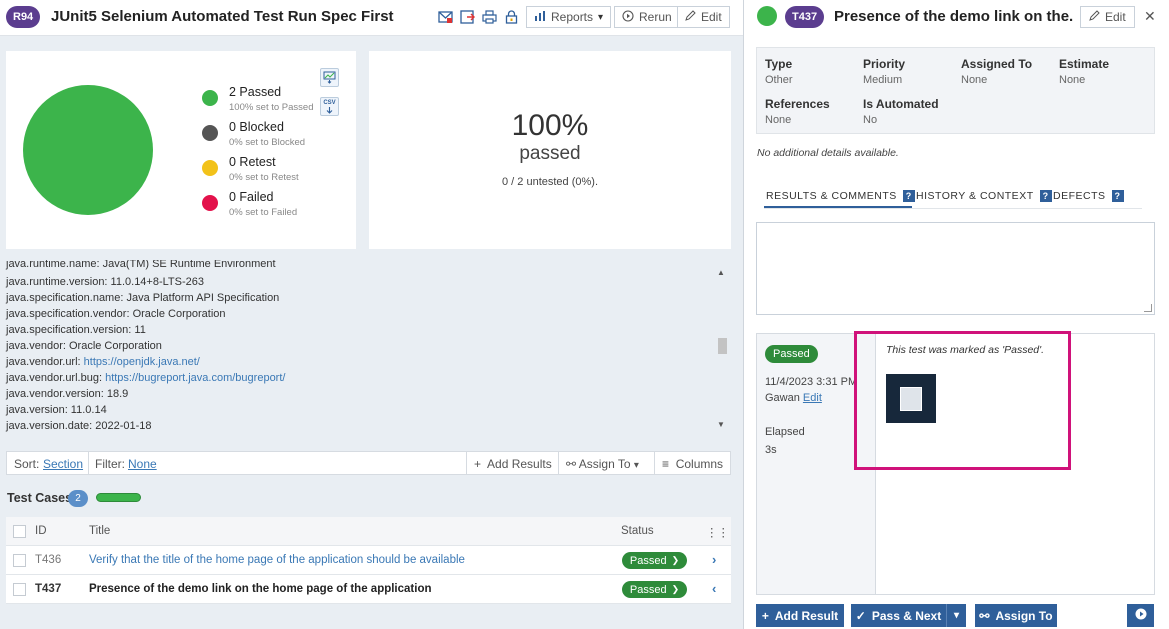  I want to click on column-status: Status, so click(637, 531).